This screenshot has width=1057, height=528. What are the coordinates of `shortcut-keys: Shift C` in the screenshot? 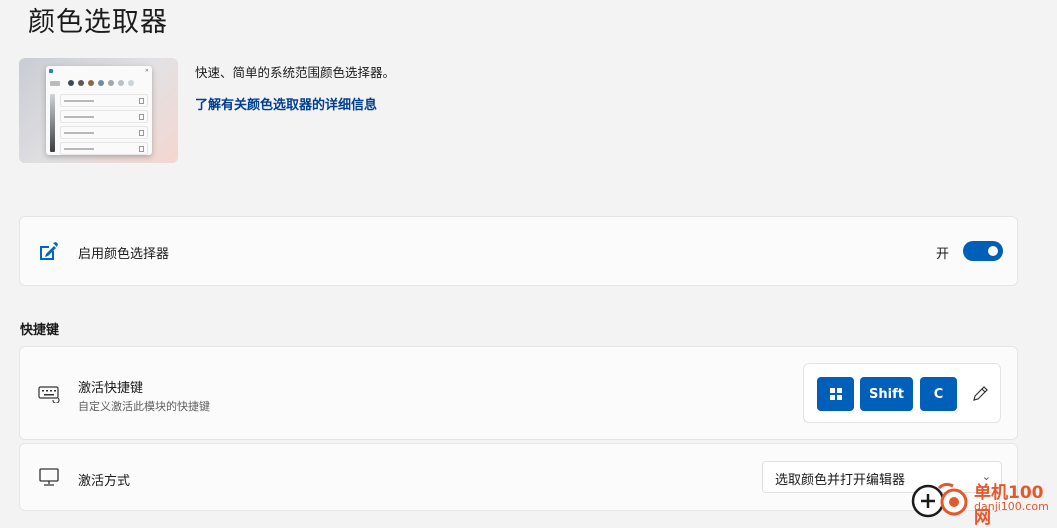 It's located at (902, 393).